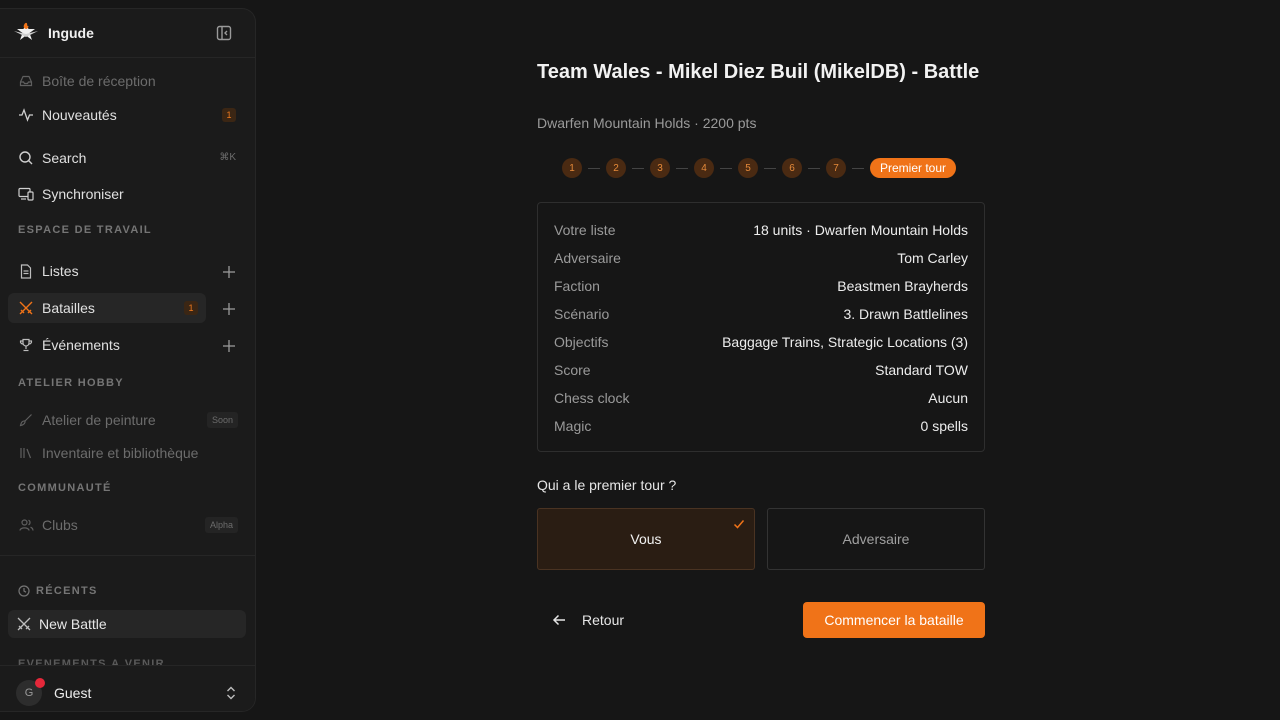 This screenshot has height=720, width=1280. I want to click on sidebar-item-lists: Listes, so click(123, 271).